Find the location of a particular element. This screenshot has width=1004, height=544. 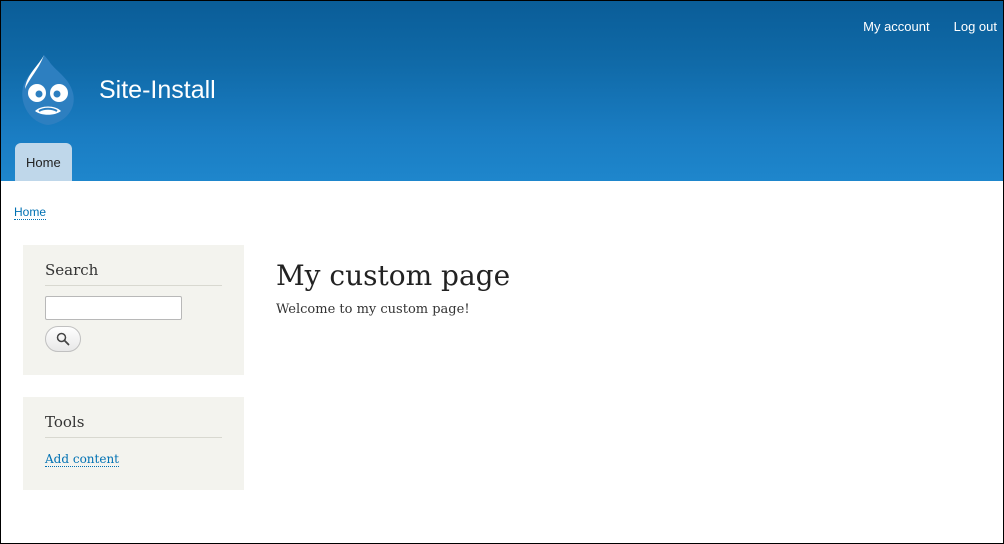

search-block: Search is located at coordinates (133, 310).